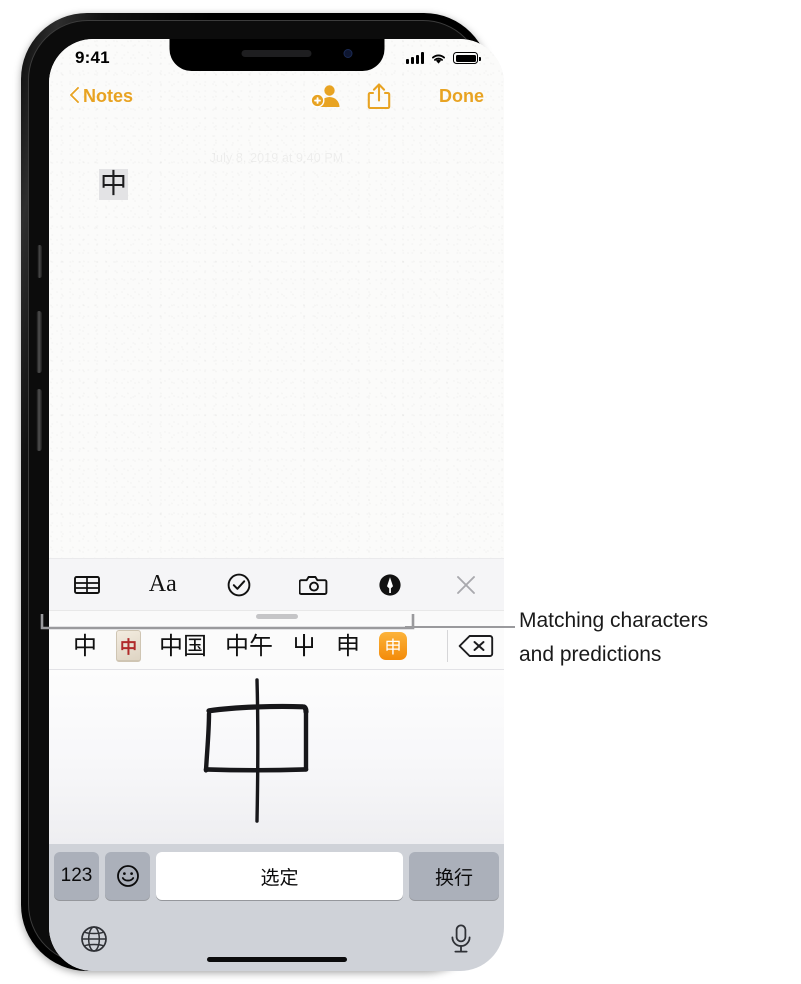  I want to click on checklist-button, so click(239, 585).